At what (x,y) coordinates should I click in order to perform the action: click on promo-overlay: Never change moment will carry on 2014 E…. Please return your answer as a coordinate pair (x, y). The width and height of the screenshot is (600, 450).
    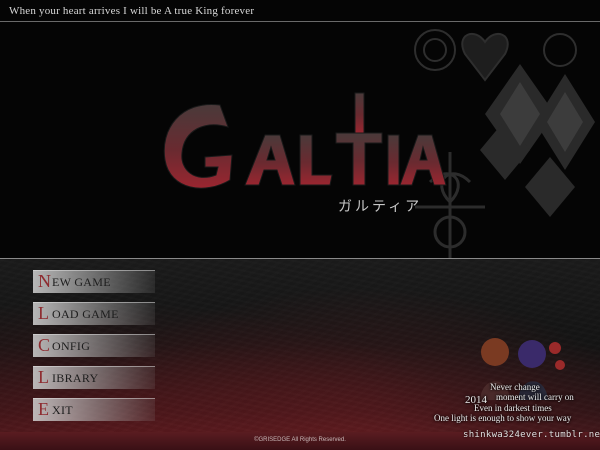
    Looking at the image, I should click on (515, 382).